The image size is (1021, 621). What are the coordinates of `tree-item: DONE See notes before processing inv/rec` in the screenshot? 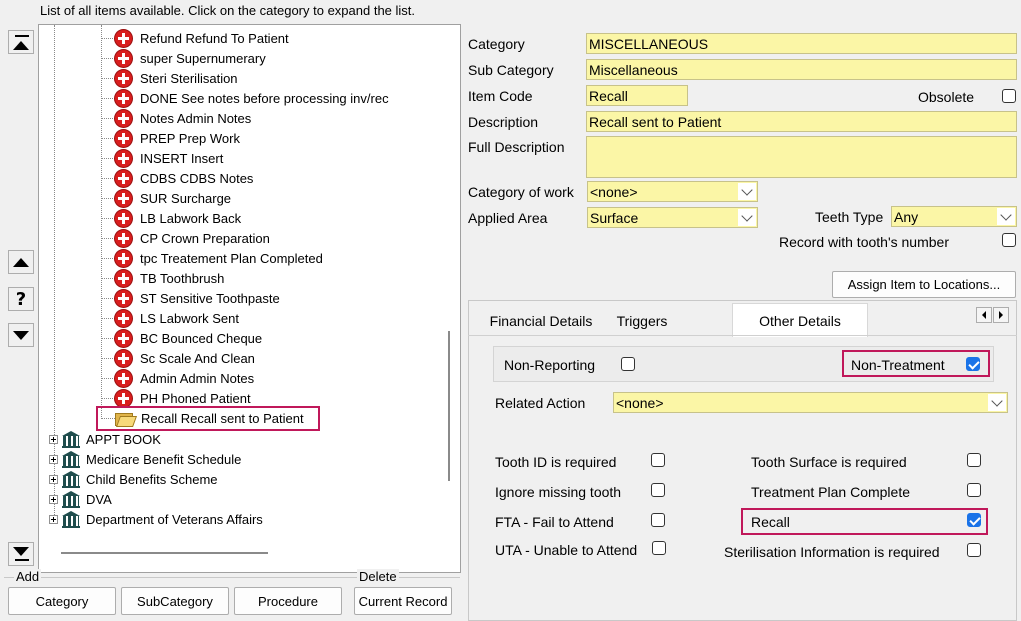 It's located at (245, 98).